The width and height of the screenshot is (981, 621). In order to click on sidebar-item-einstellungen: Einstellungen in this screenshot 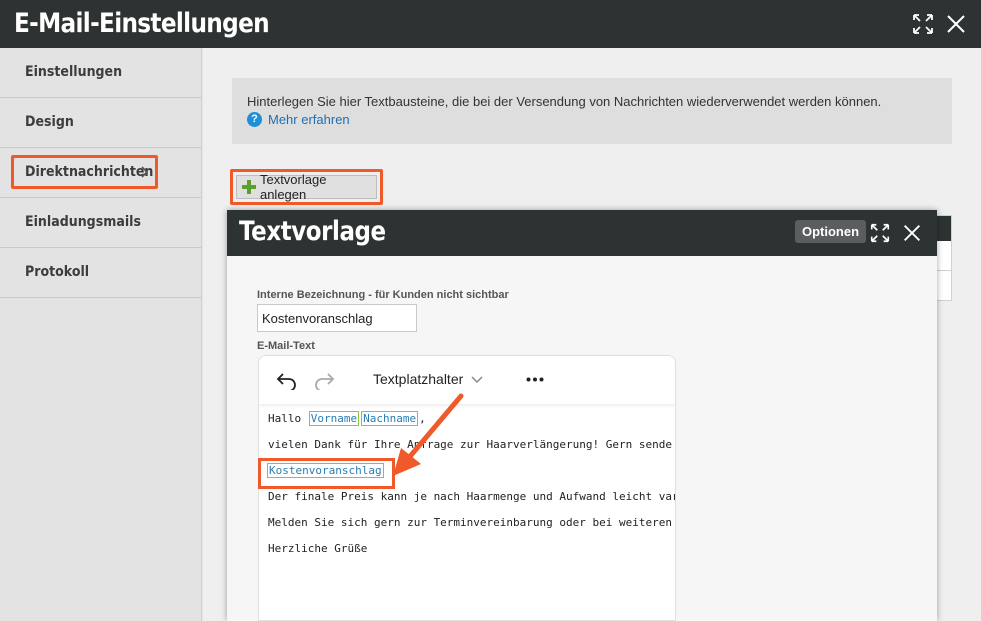, I will do `click(100, 73)`.